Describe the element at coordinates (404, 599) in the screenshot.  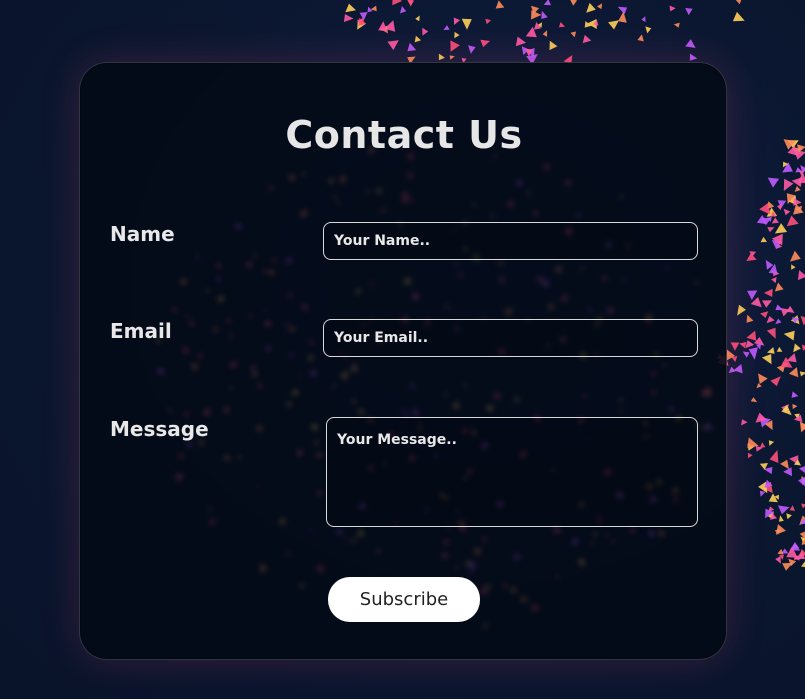
I see `subscribe-button: Subscribe` at that location.